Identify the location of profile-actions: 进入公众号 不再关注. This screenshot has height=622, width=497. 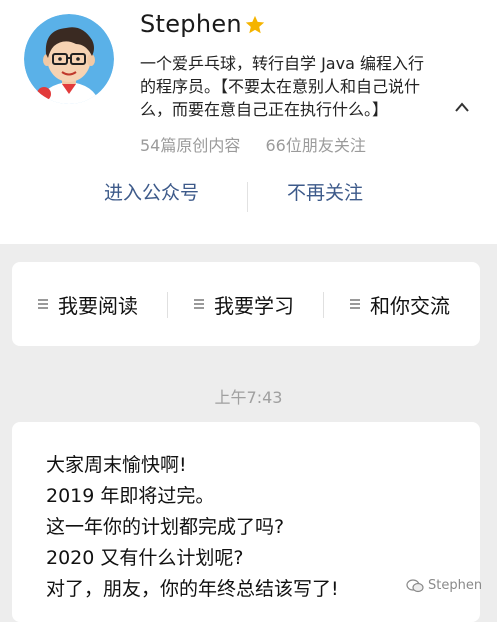
(248, 197).